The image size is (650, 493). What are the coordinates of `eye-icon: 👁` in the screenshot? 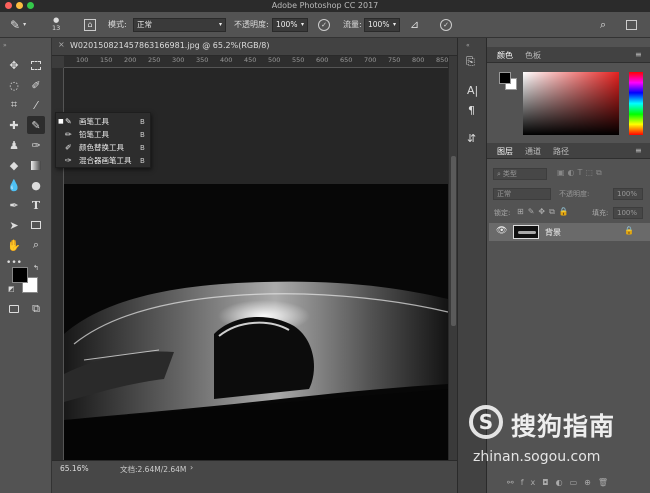 It's located at (501, 231).